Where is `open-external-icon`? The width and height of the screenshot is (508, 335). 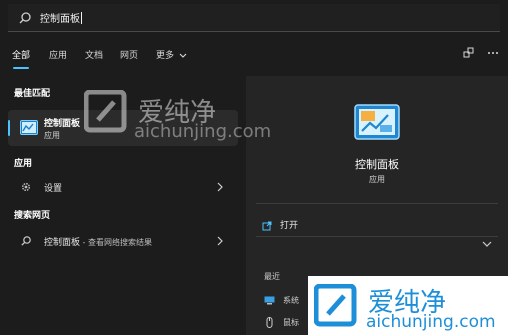
open-external-icon is located at coordinates (267, 225).